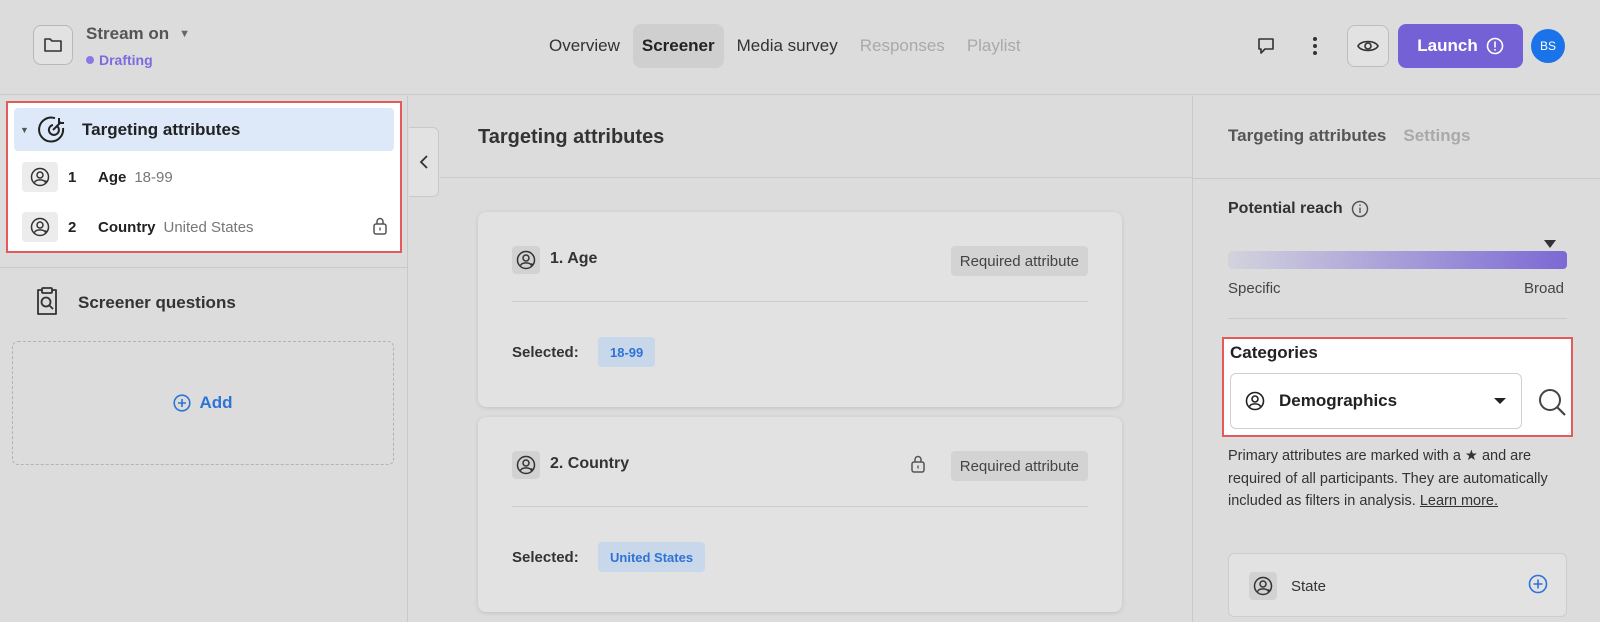 The width and height of the screenshot is (1600, 622). I want to click on attribute-number: 2, so click(72, 227).